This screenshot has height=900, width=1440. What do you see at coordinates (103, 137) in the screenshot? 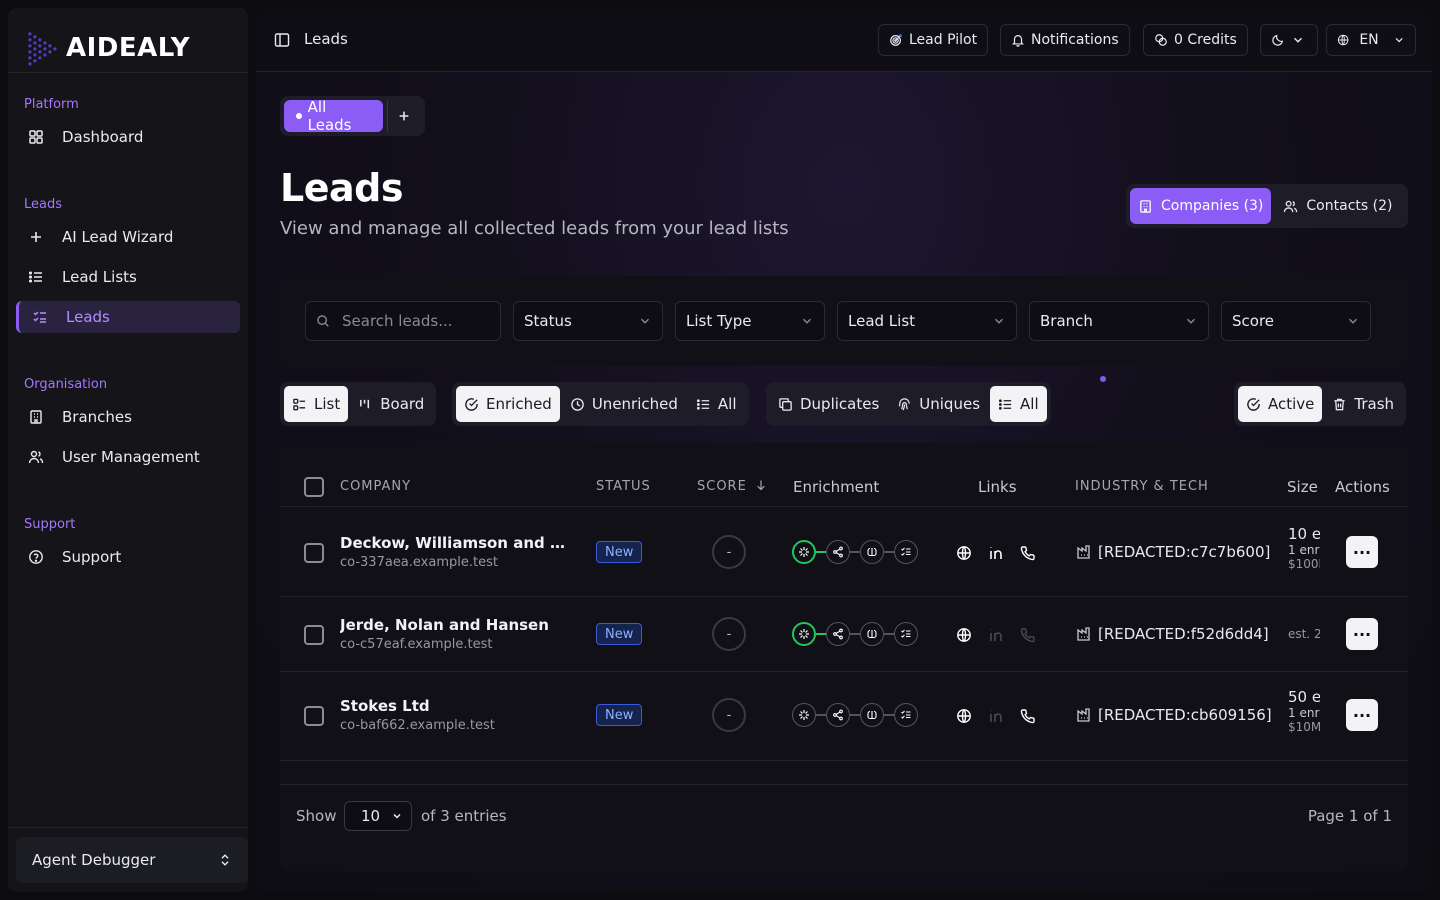
I see `sidebar-item-label: Dashboard` at bounding box center [103, 137].